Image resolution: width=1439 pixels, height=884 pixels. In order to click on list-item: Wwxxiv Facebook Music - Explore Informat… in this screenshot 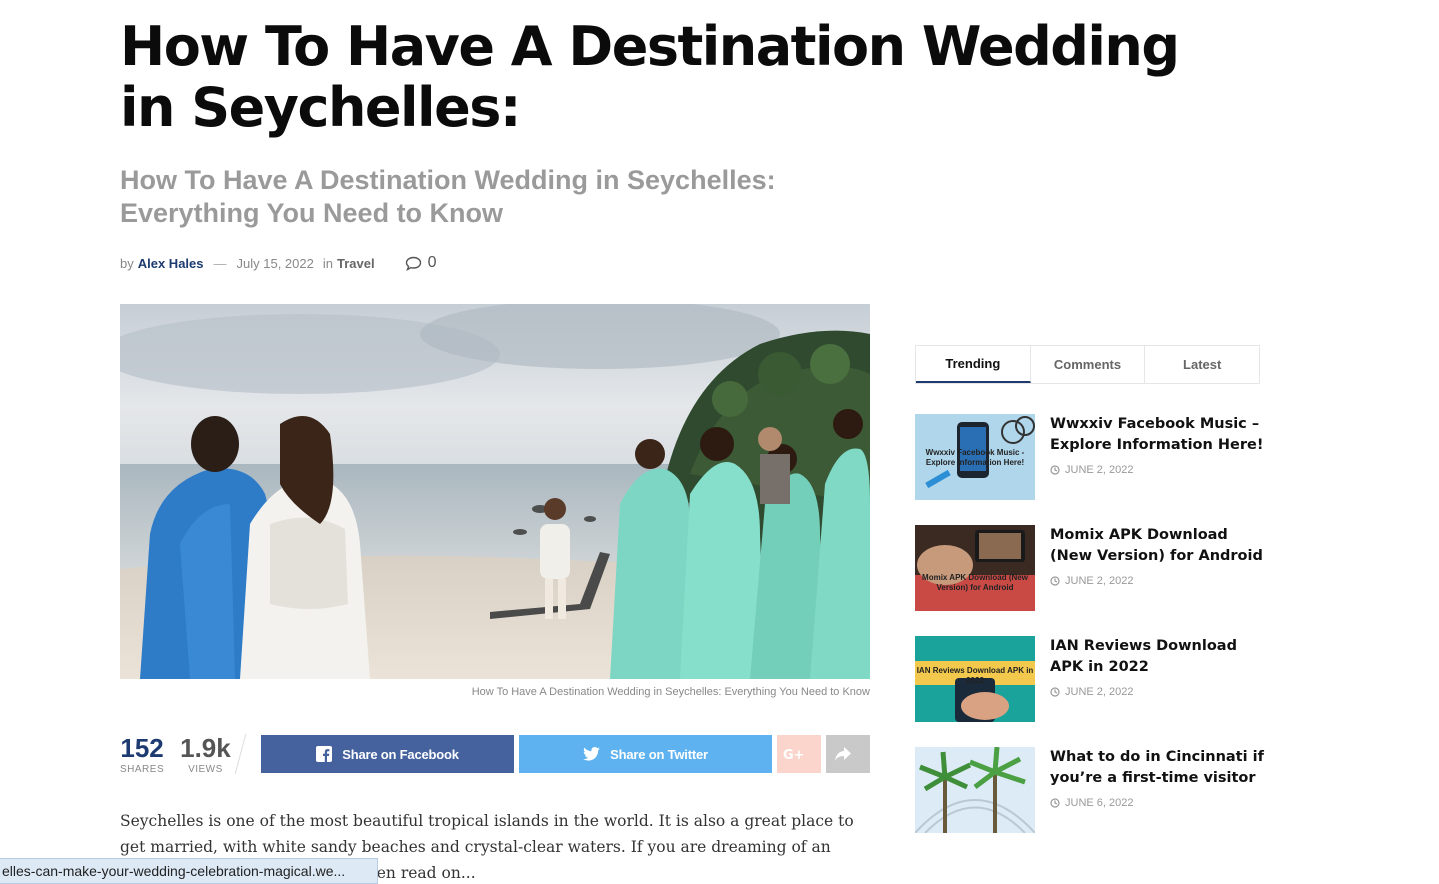, I will do `click(1089, 457)`.